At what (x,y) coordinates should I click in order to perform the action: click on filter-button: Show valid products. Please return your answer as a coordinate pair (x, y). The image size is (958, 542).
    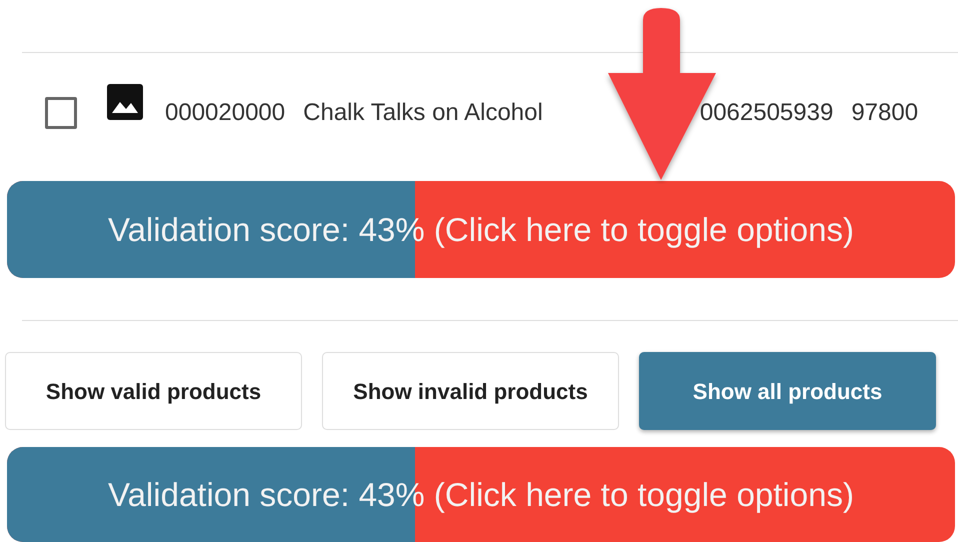
    Looking at the image, I should click on (153, 391).